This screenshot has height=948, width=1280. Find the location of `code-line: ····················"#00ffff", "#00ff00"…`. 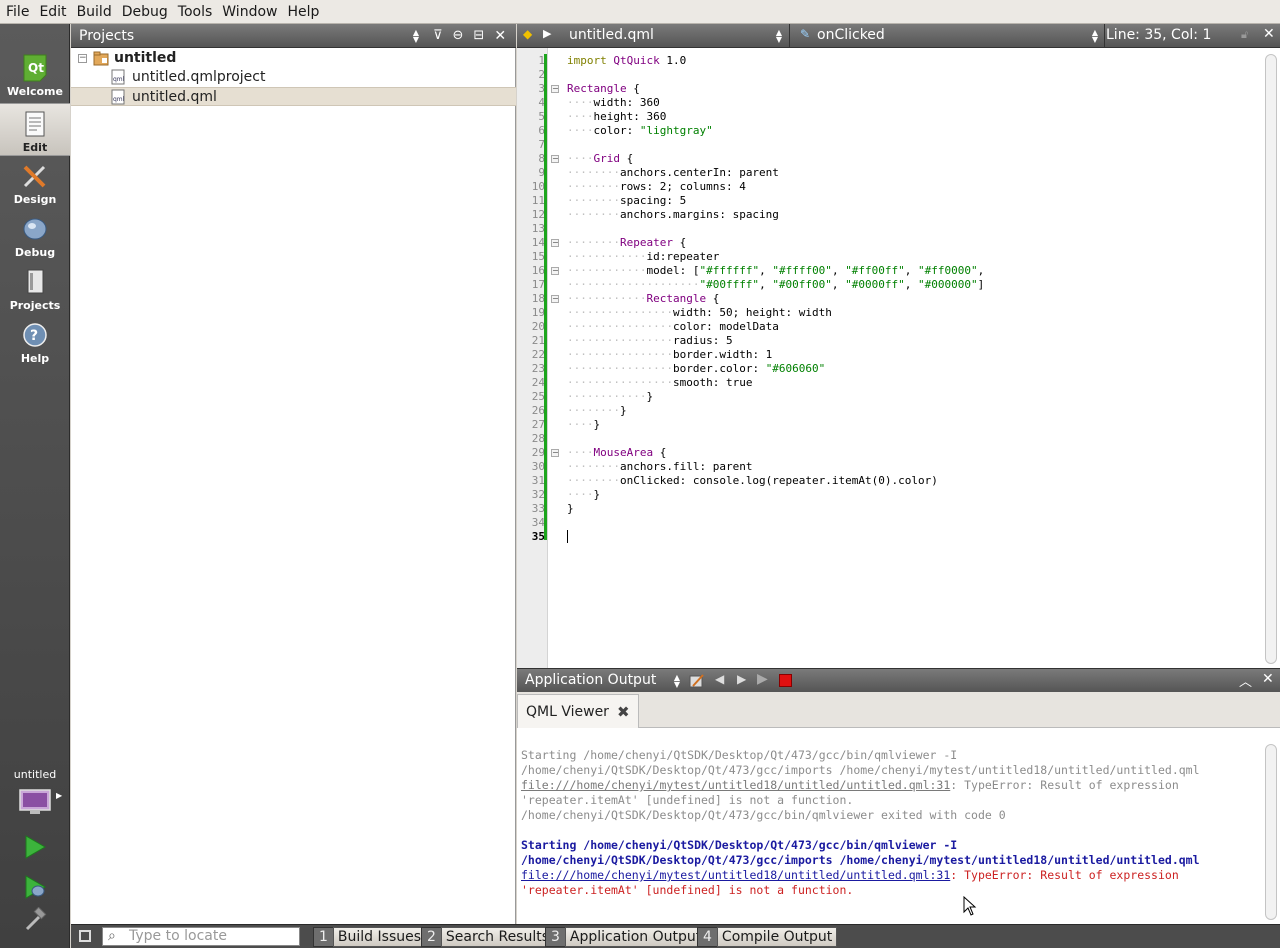

code-line: ····················"#00ffff", "#00ff00"… is located at coordinates (775, 285).